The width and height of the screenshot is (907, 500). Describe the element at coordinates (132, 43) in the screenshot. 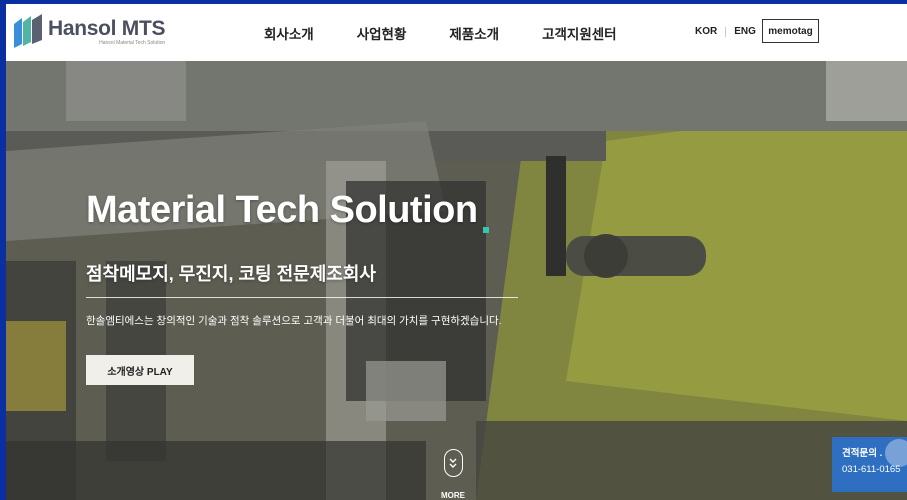

I see `logo-subtitle: Hansol Material Tech Solution` at that location.